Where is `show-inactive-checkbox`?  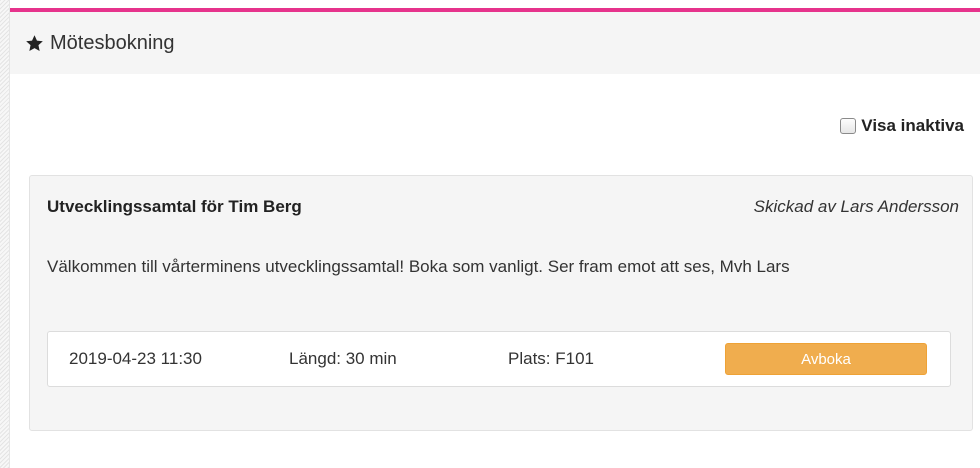 show-inactive-checkbox is located at coordinates (848, 126).